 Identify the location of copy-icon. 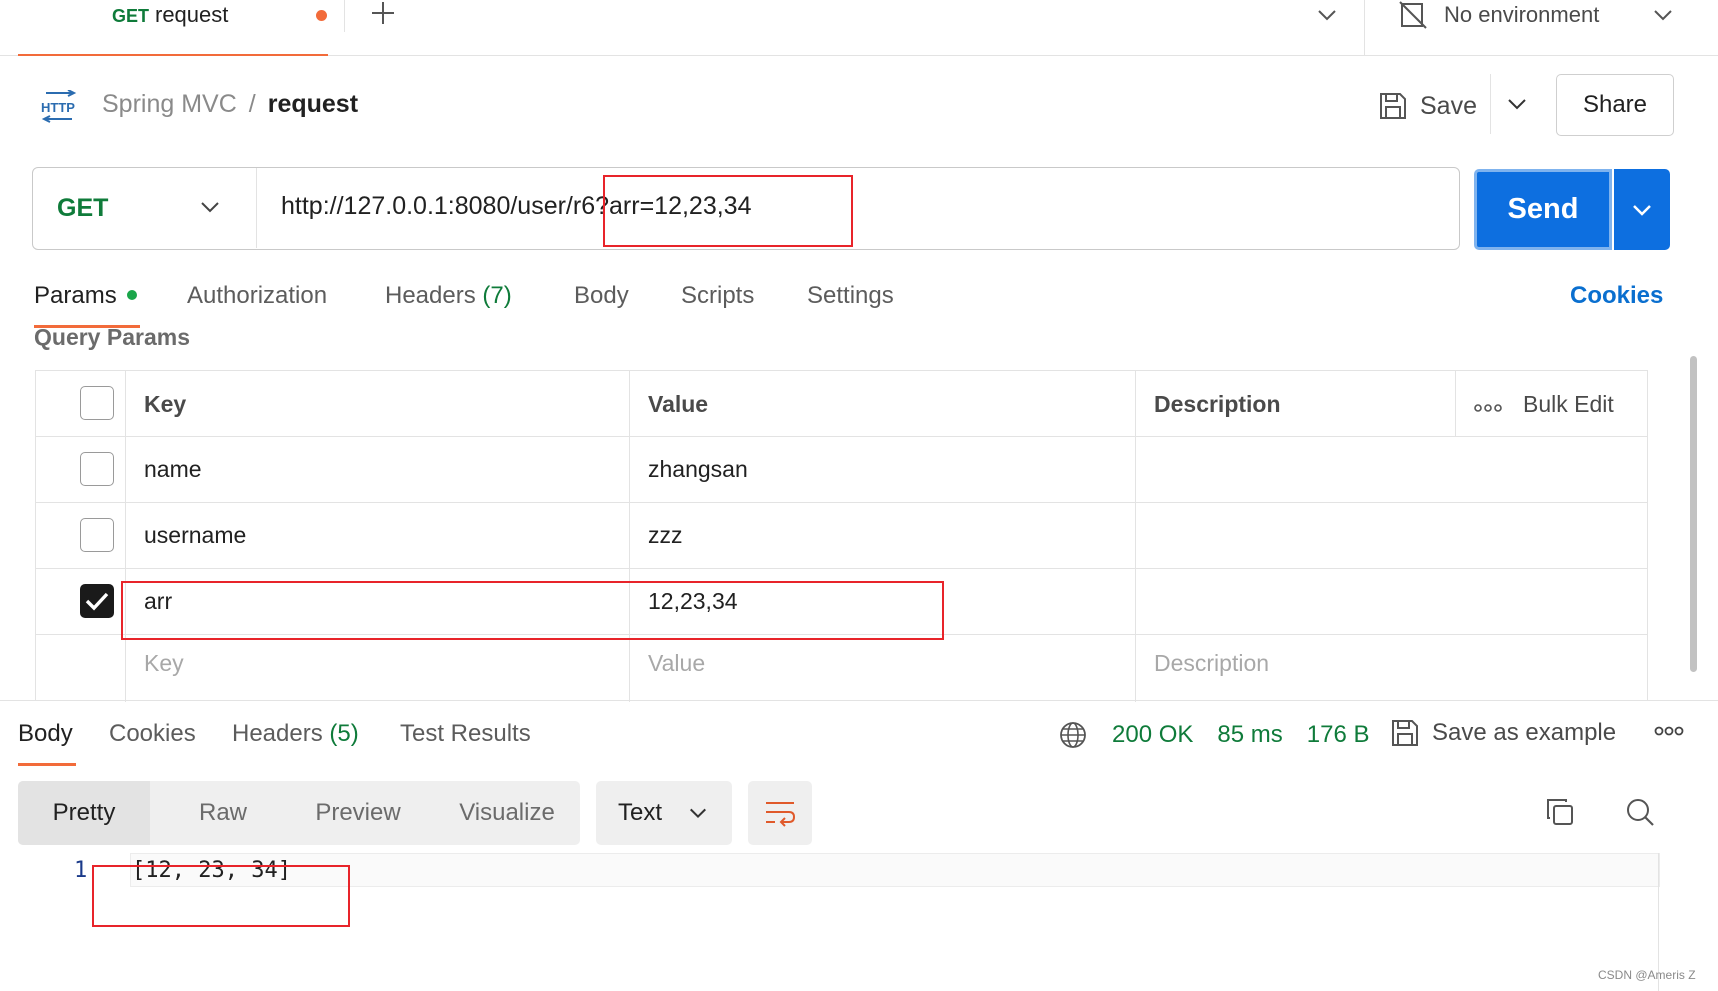
(1560, 814).